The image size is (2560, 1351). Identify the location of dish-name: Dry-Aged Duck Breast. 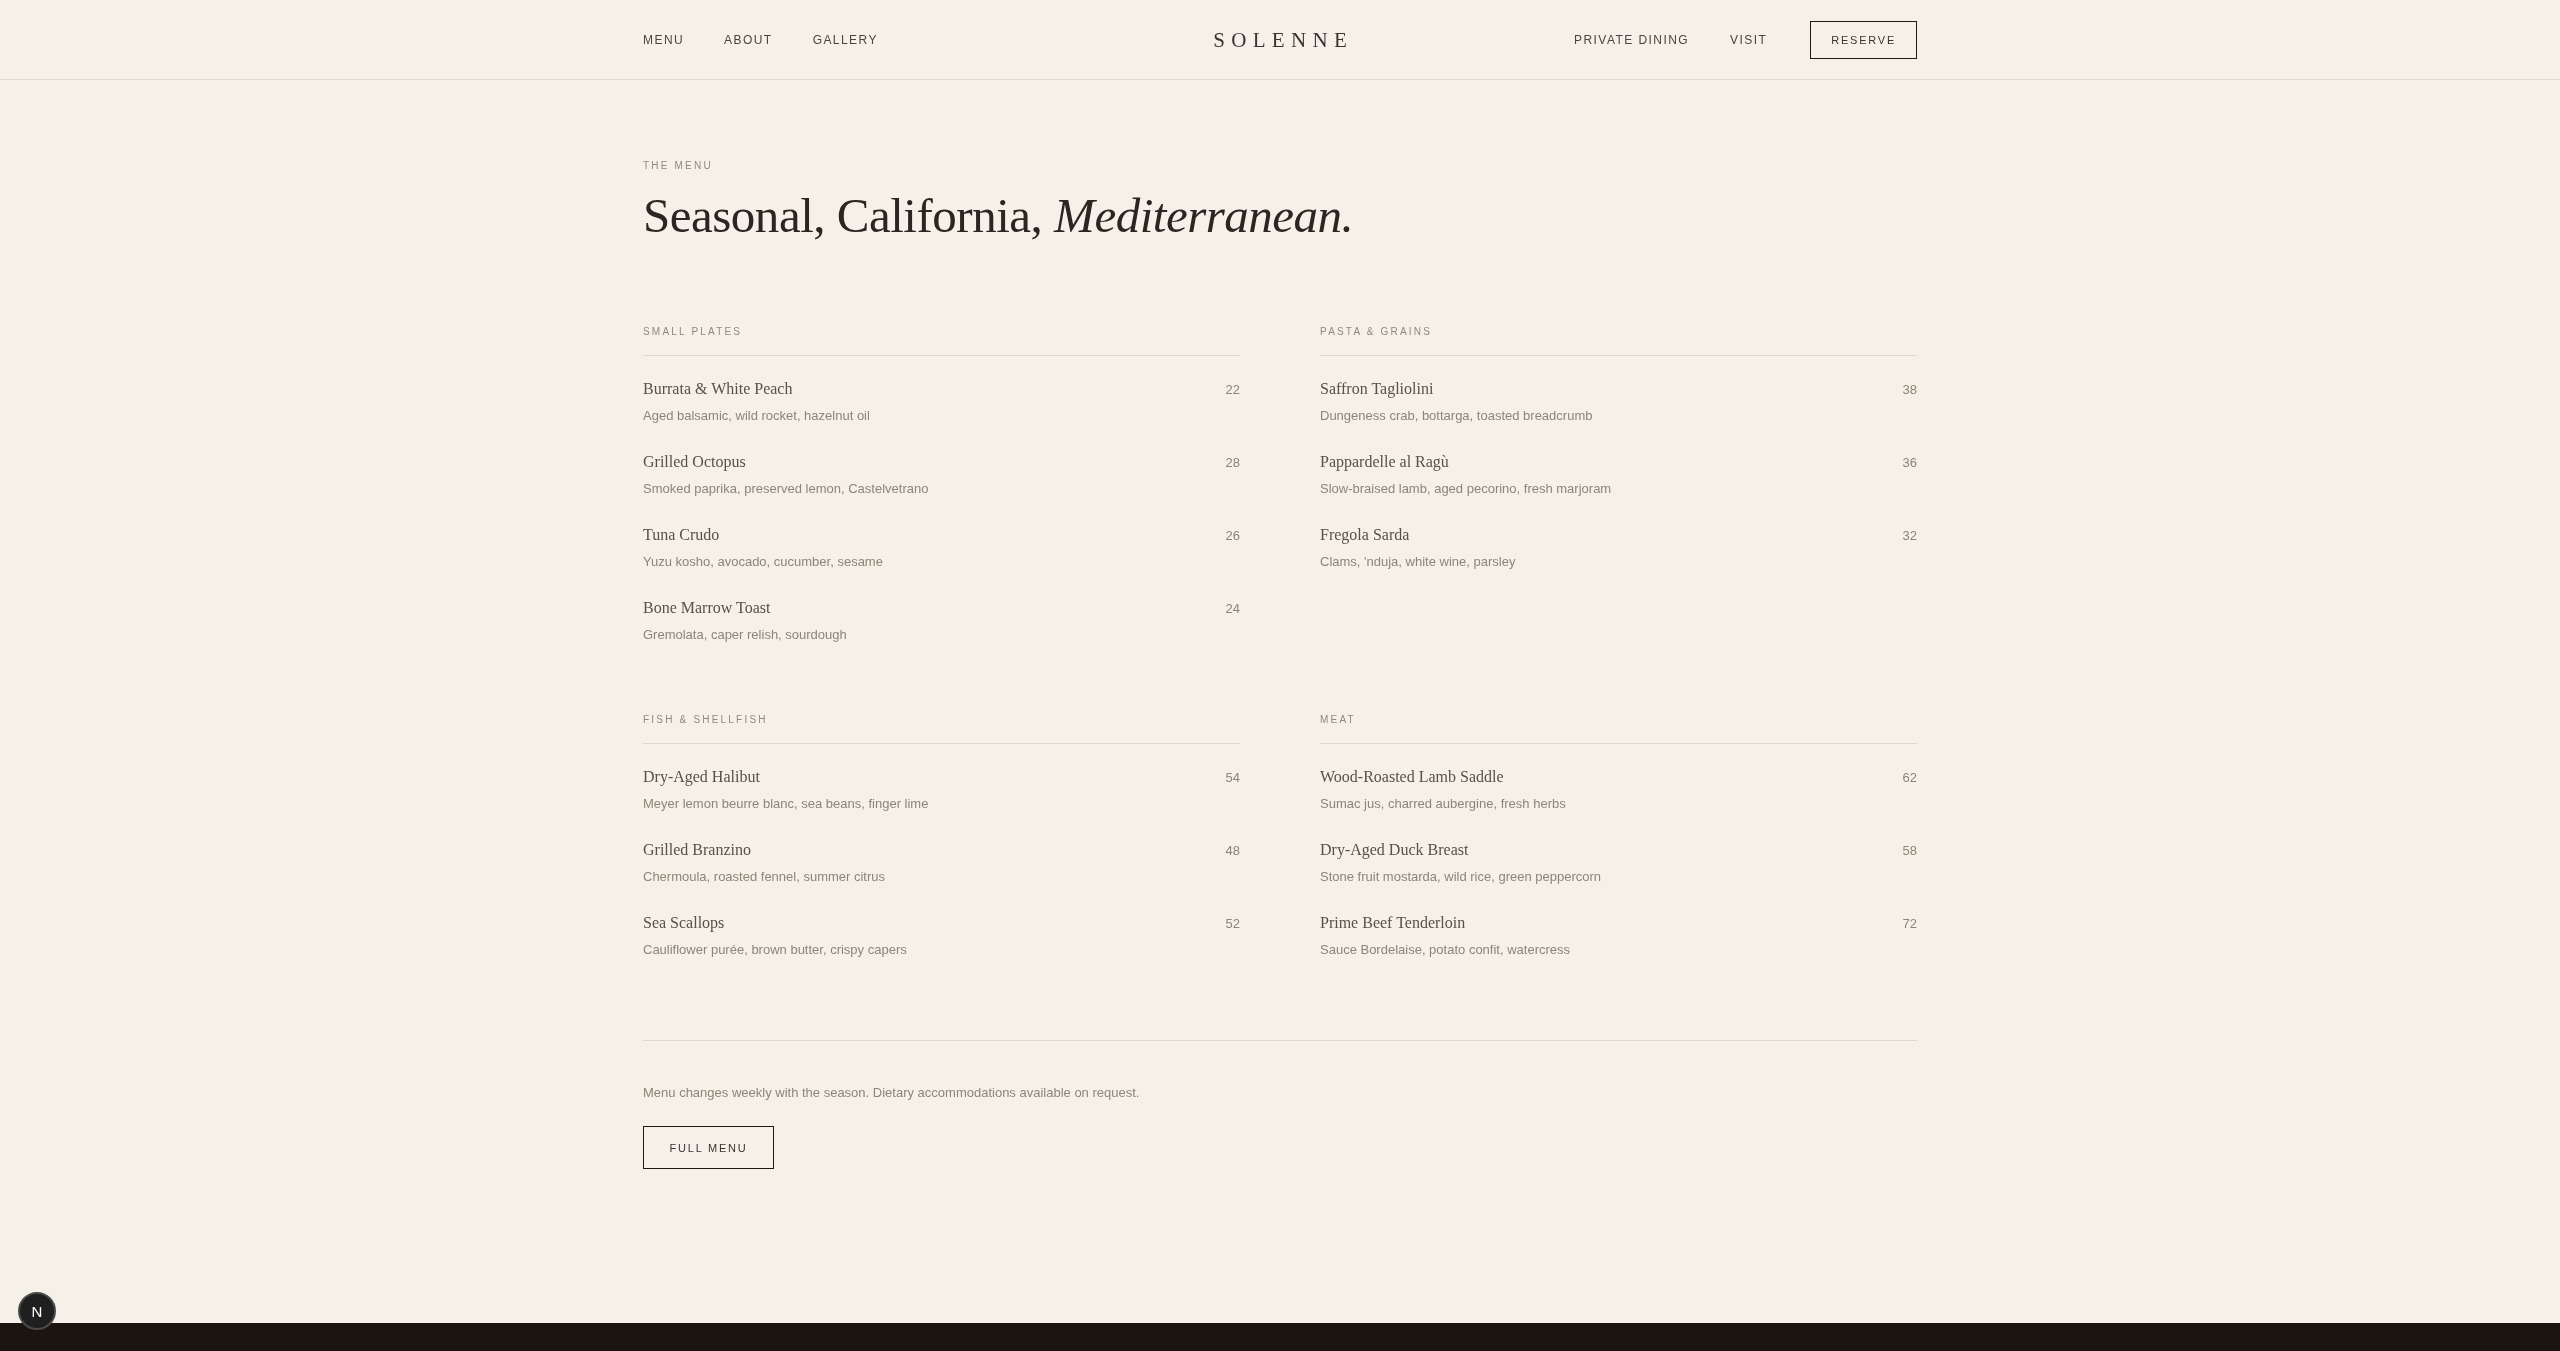
(1394, 850).